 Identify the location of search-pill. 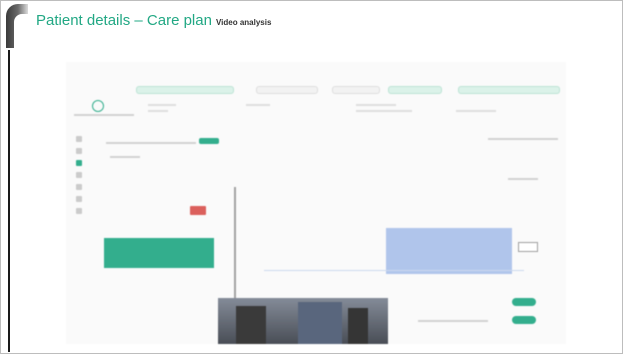
(185, 90).